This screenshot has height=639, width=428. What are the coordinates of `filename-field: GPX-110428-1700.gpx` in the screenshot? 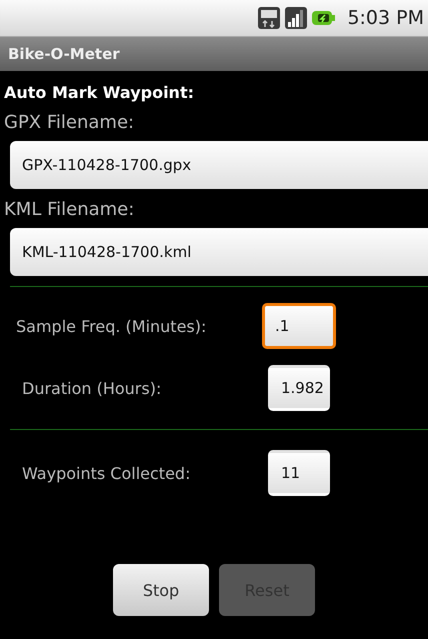 It's located at (219, 165).